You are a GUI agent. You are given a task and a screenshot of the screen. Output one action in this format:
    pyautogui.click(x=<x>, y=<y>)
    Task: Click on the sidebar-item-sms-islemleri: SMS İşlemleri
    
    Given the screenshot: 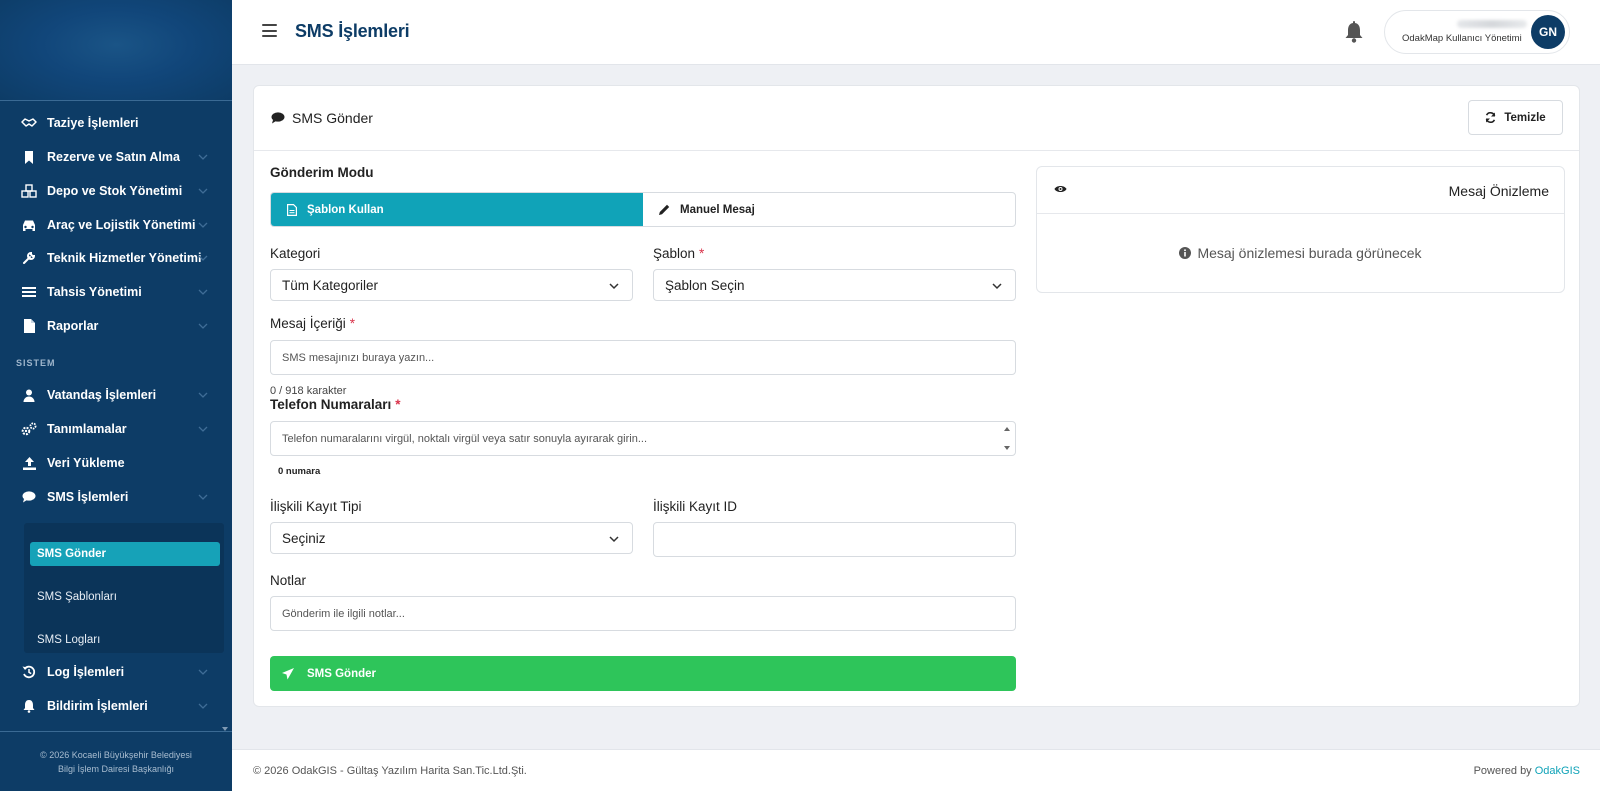 What is the action you would take?
    pyautogui.click(x=116, y=497)
    